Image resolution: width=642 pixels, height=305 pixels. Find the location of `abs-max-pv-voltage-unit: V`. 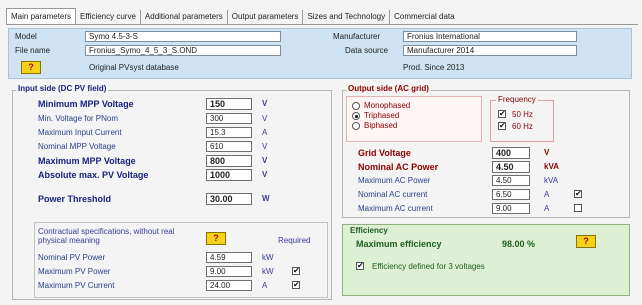

abs-max-pv-voltage-unit: V is located at coordinates (265, 174).